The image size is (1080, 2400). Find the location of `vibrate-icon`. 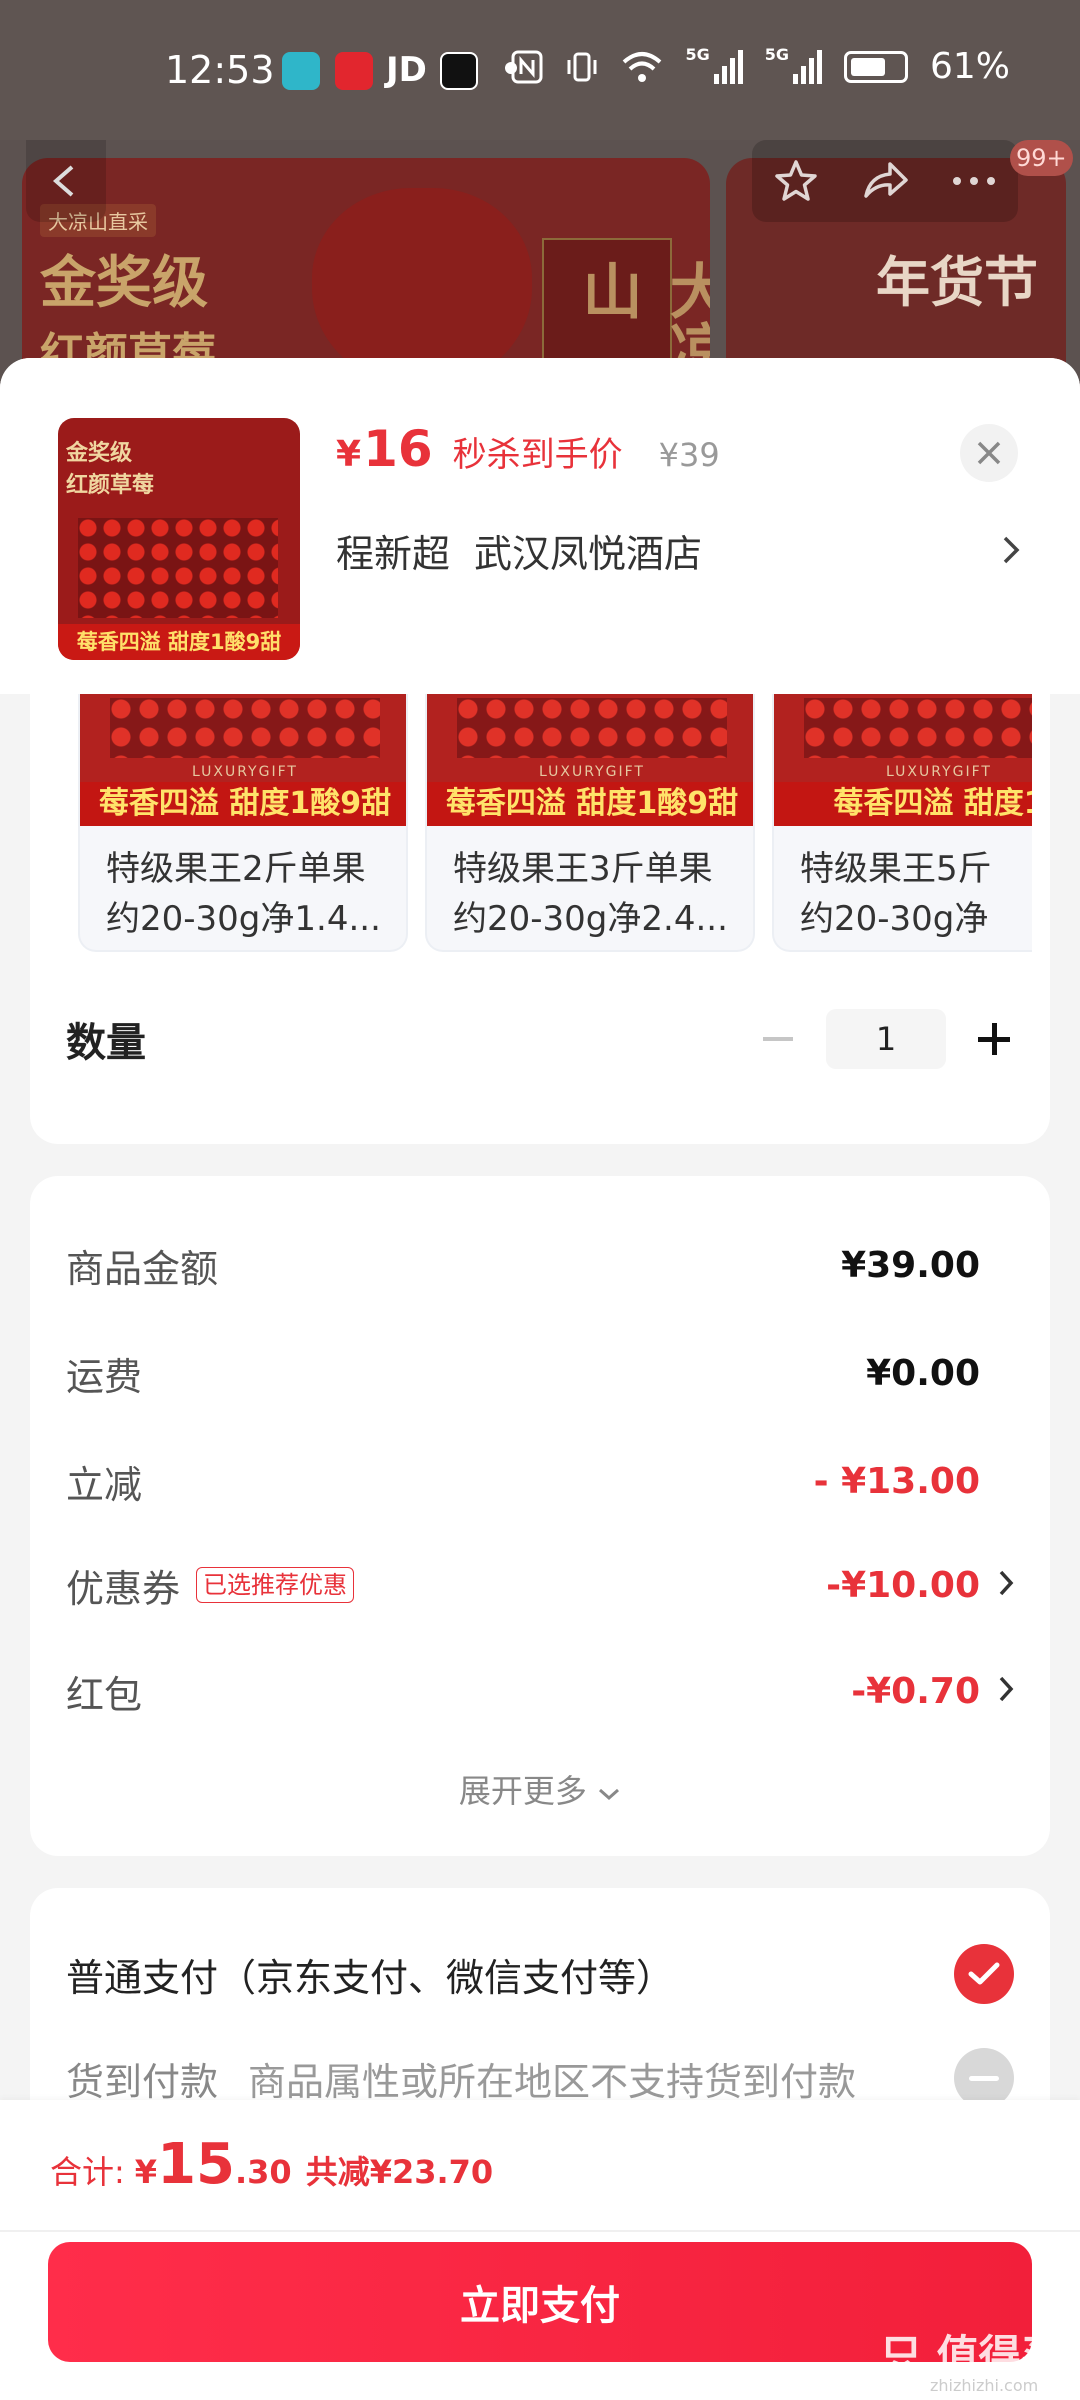

vibrate-icon is located at coordinates (582, 66).